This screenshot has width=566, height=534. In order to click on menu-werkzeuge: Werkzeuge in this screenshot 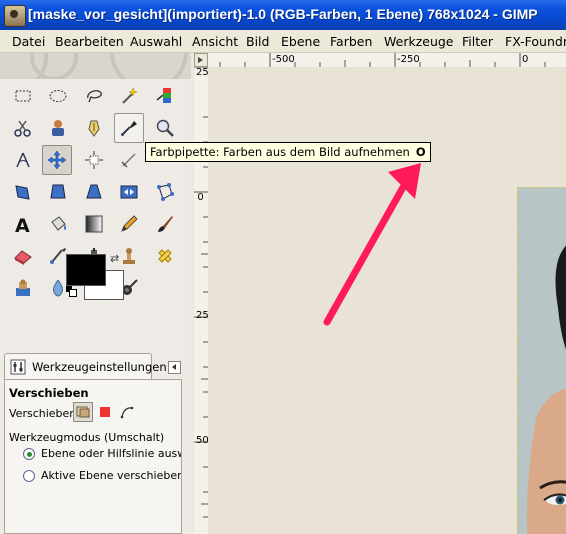, I will do `click(419, 41)`.